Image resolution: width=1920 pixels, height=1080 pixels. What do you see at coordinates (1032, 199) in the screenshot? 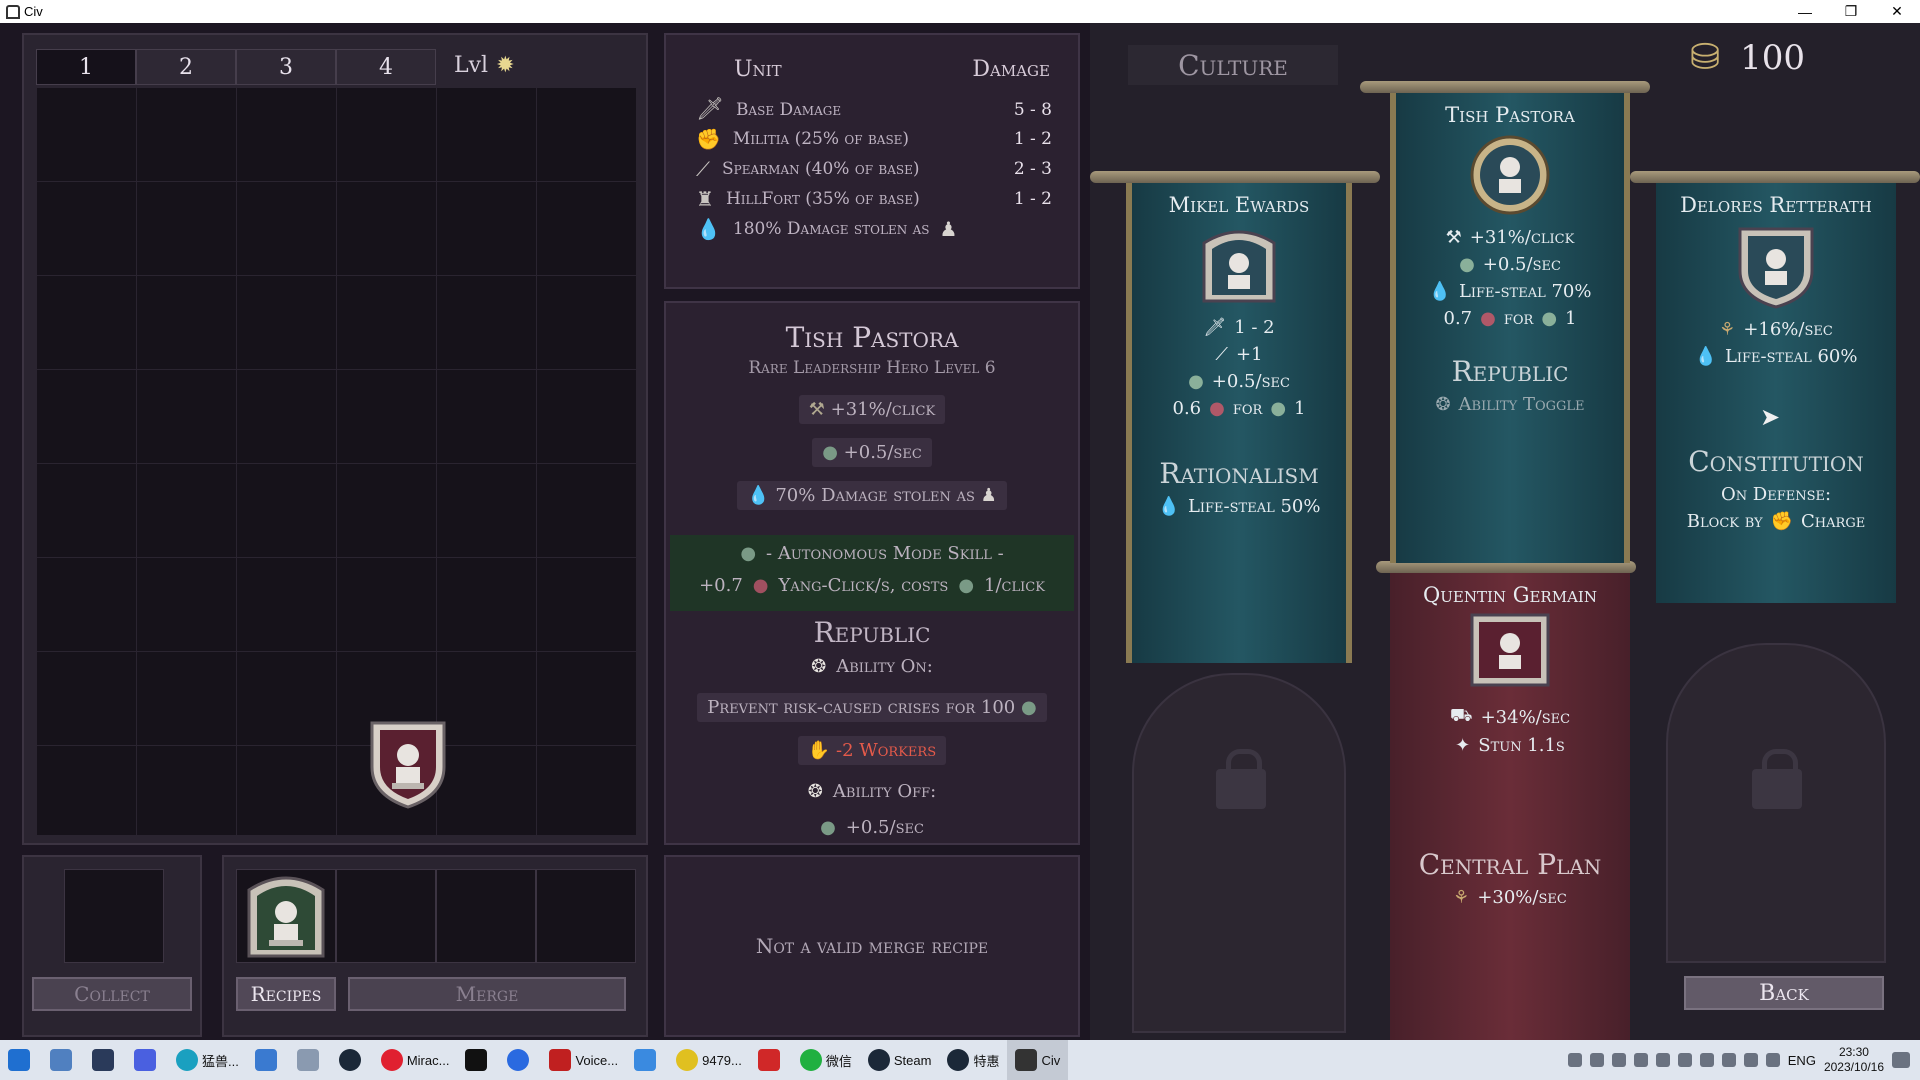
I see `stat-value: 1 - 2` at bounding box center [1032, 199].